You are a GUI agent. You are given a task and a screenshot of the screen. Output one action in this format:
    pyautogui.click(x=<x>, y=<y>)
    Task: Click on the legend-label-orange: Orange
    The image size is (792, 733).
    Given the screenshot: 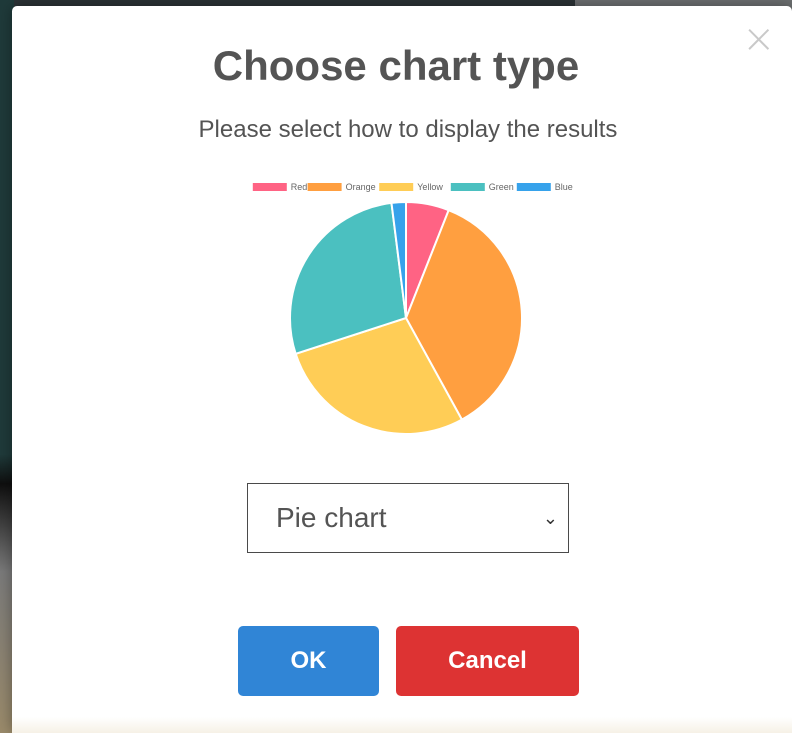 What is the action you would take?
    pyautogui.click(x=361, y=187)
    